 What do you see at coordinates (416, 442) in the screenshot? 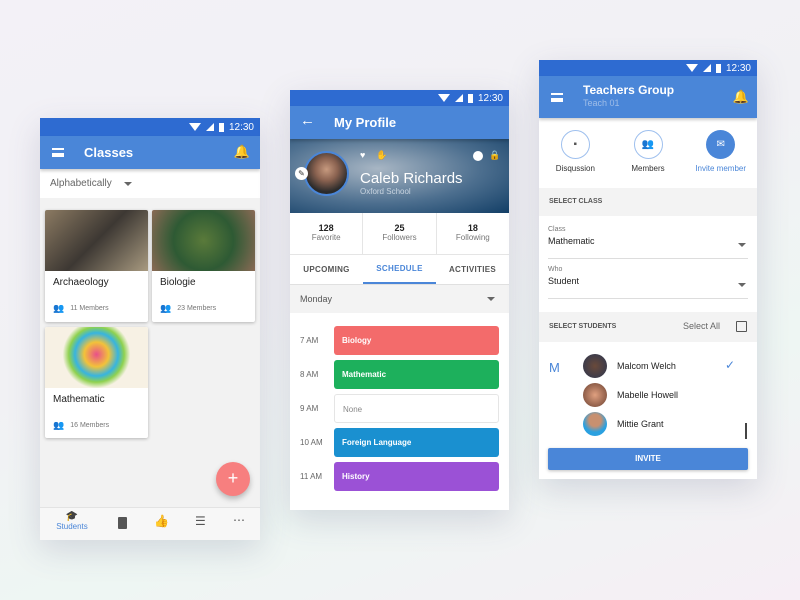
I see `schedule-slot: Foreign Language` at bounding box center [416, 442].